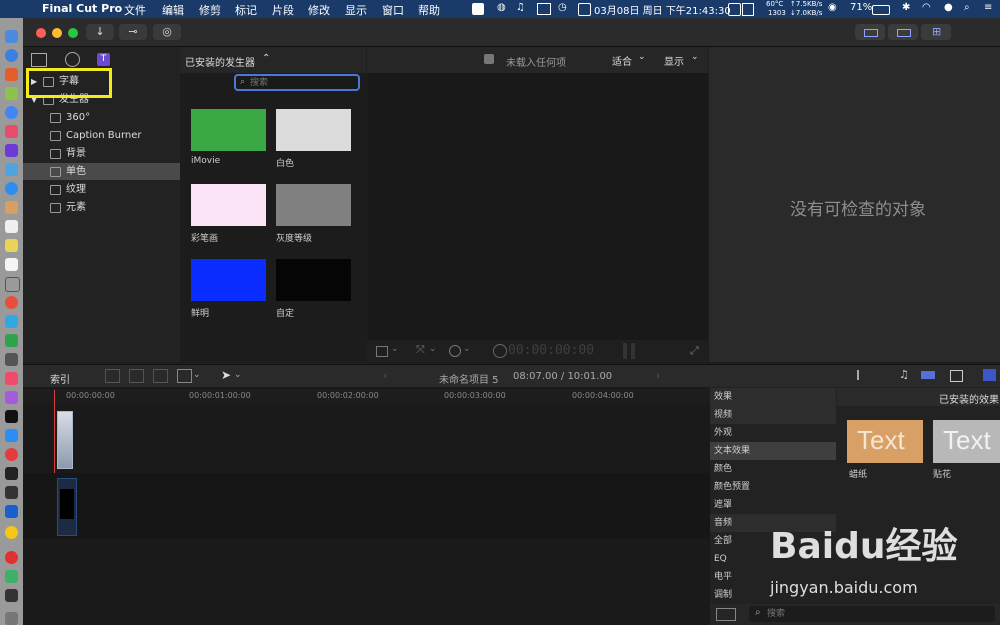 This screenshot has height=625, width=1000. Describe the element at coordinates (988, 7) in the screenshot. I see `menu-list-icon: ≡` at that location.